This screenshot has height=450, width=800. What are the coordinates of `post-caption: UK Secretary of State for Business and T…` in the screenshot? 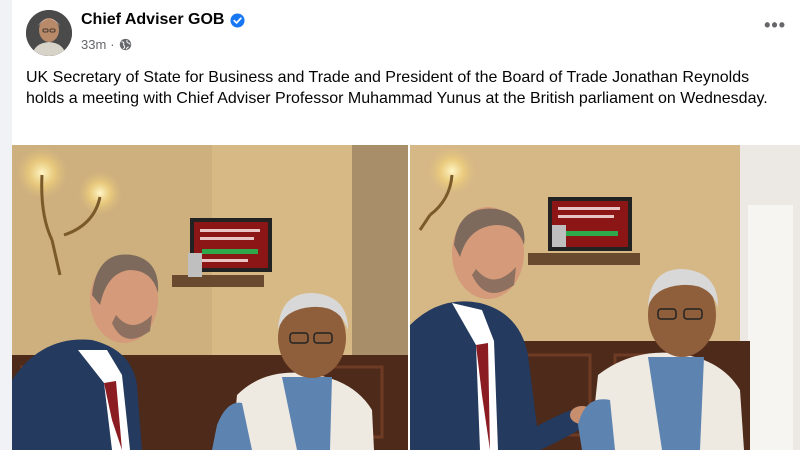 It's located at (397, 88).